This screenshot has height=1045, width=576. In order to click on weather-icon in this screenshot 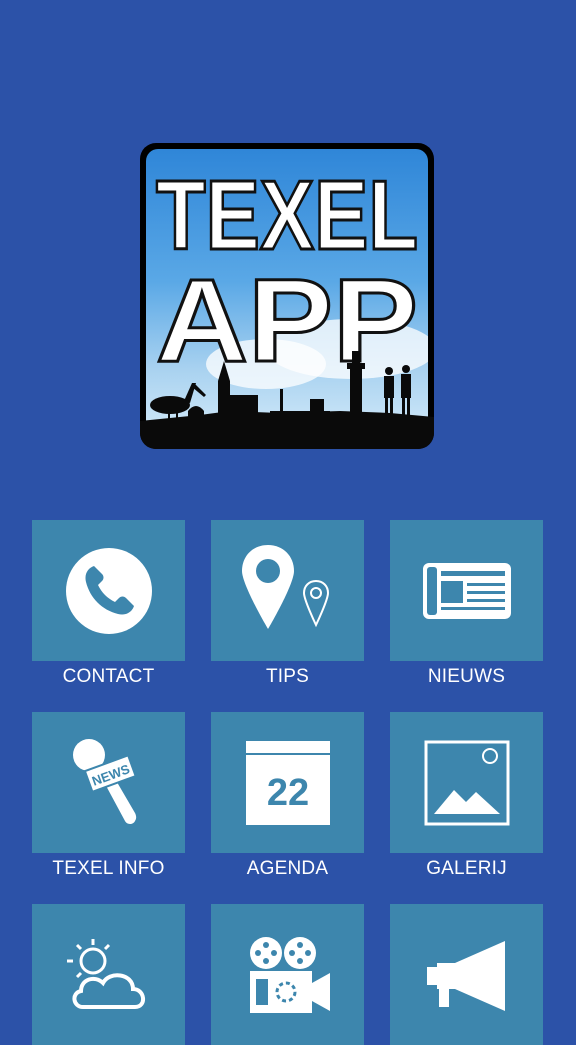, I will do `click(105, 973)`.